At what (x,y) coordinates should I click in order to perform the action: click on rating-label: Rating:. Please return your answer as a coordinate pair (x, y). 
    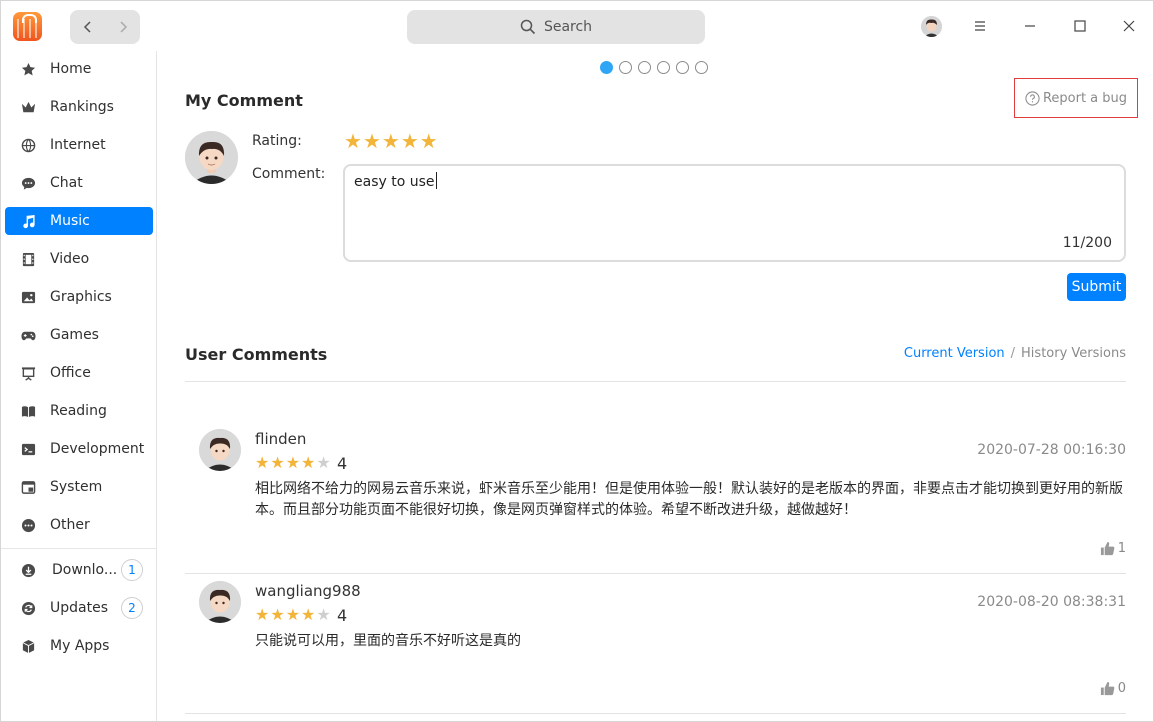
    Looking at the image, I should click on (277, 141).